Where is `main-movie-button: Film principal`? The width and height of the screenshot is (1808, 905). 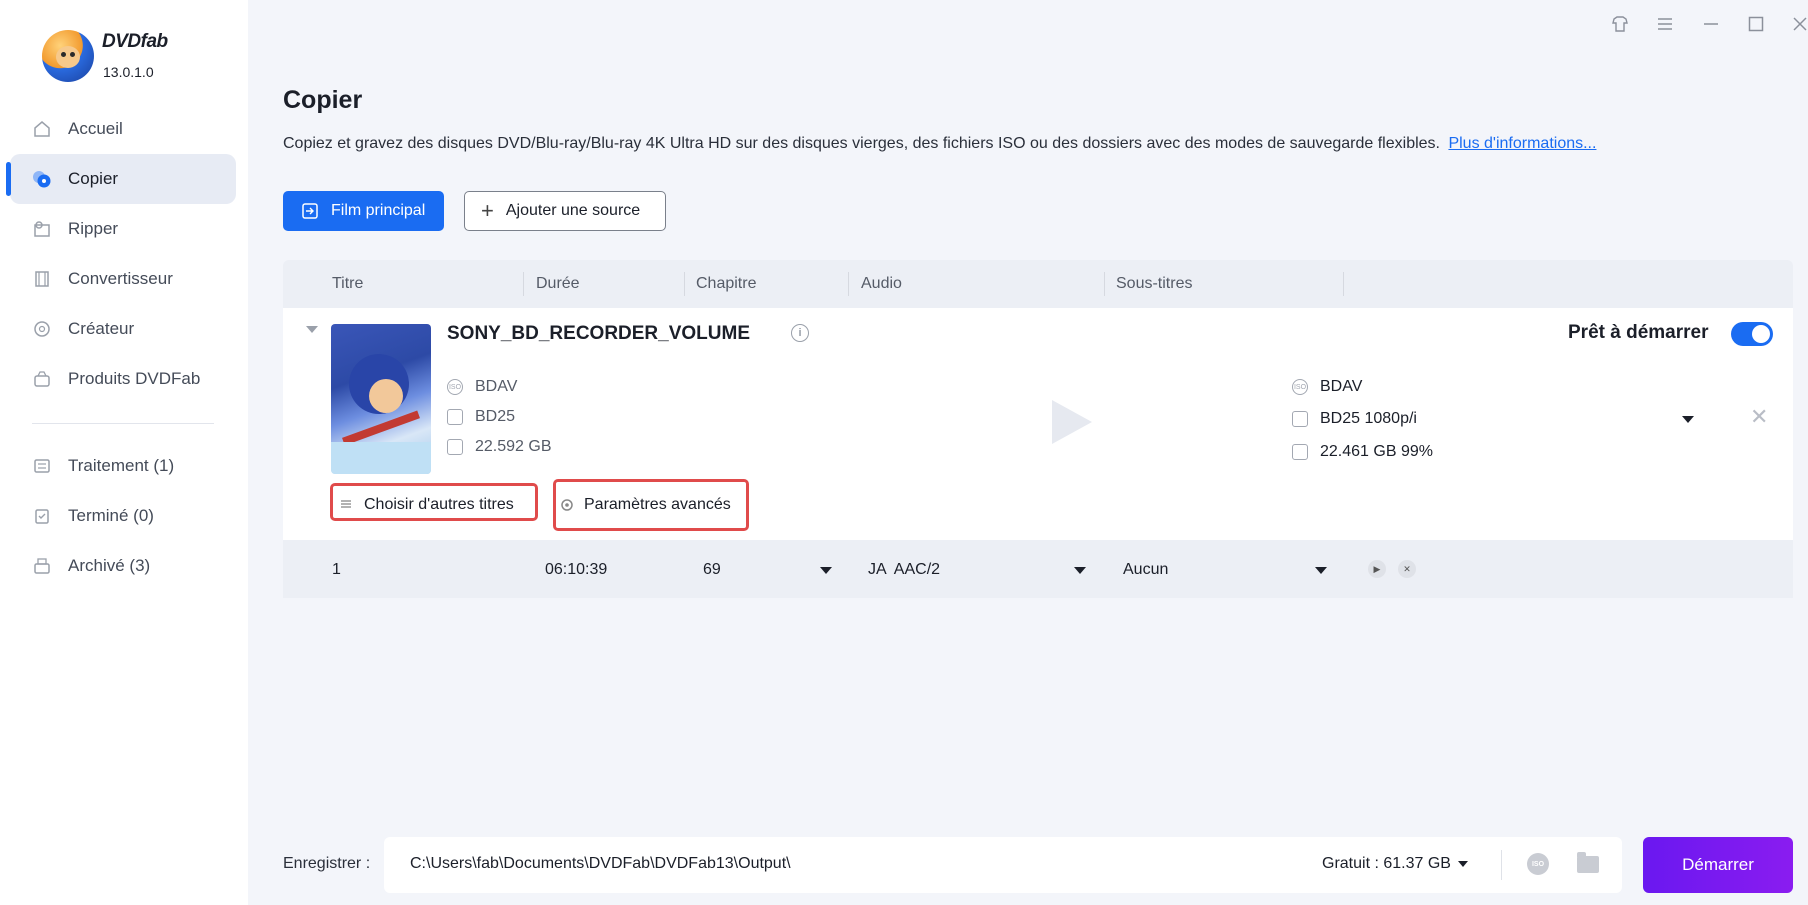 main-movie-button: Film principal is located at coordinates (363, 211).